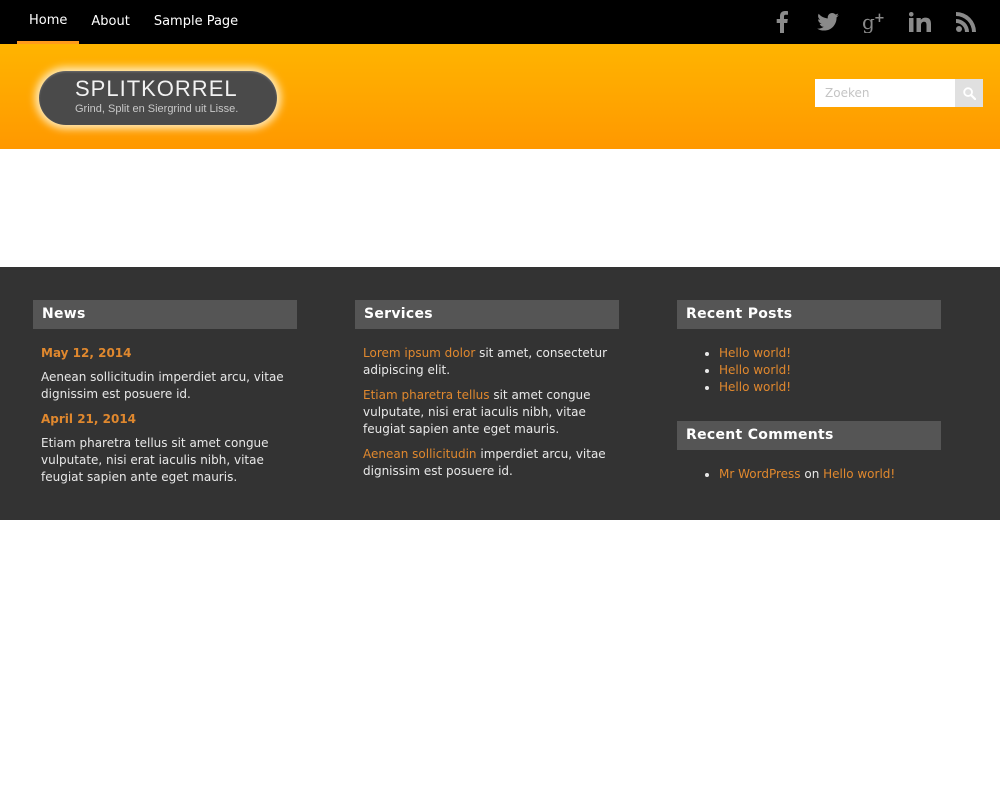 The image size is (1000, 802). I want to click on recent-posts-widget: Hello world! Hello world! Hello world!, so click(809, 362).